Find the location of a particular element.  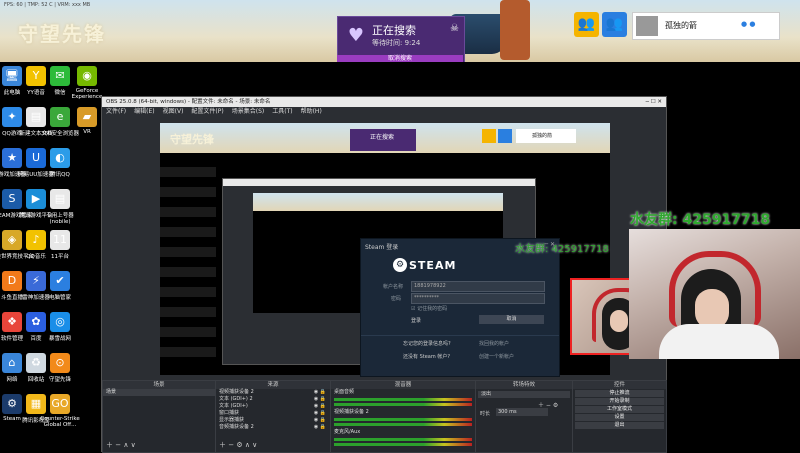

checkbox-icon: ☑ is located at coordinates (413, 309).